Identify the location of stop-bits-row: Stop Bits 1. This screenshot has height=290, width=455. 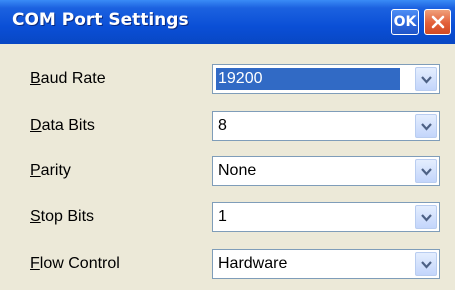
(227, 218).